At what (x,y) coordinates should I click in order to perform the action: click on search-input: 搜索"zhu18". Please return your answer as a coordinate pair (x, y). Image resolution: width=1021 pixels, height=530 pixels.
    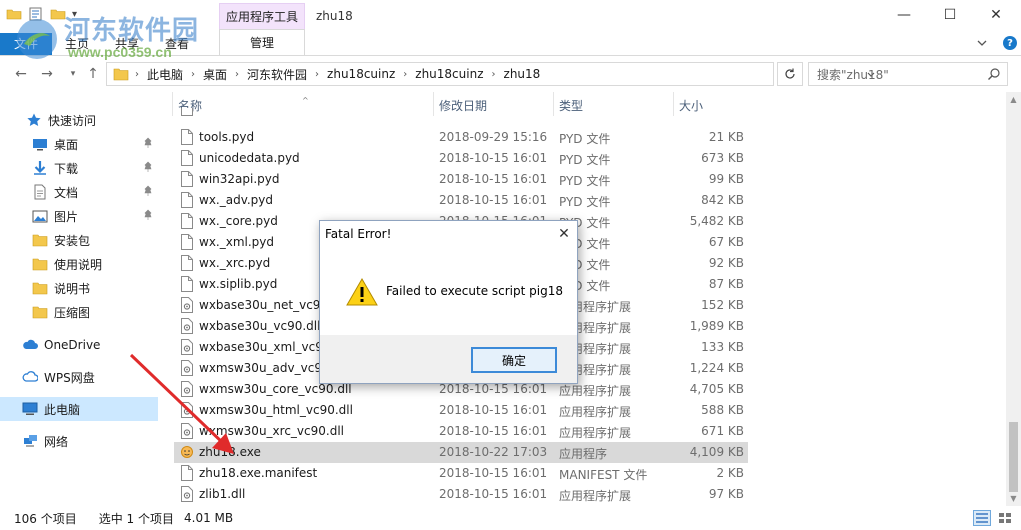
    Looking at the image, I should click on (908, 74).